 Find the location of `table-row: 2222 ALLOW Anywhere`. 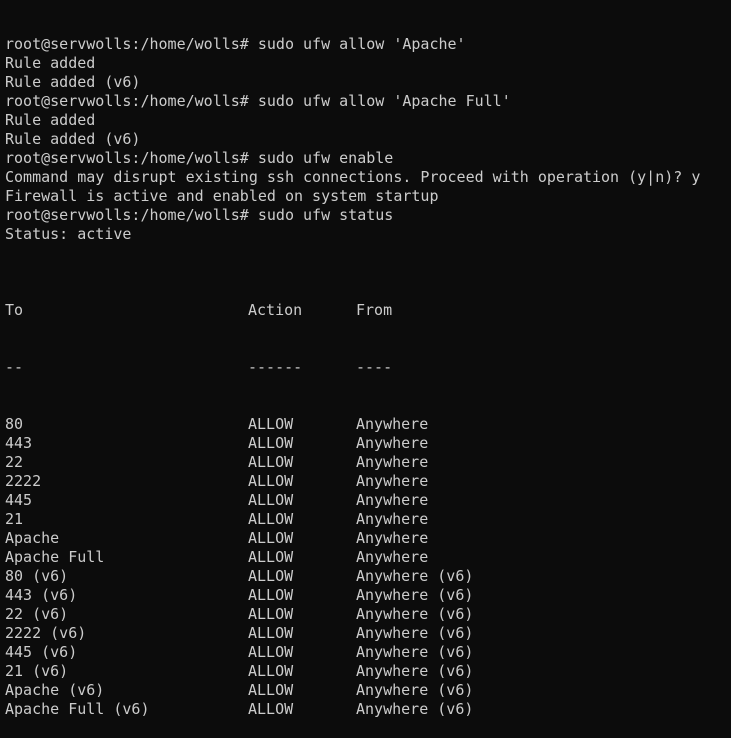

table-row: 2222 ALLOW Anywhere is located at coordinates (368, 481).